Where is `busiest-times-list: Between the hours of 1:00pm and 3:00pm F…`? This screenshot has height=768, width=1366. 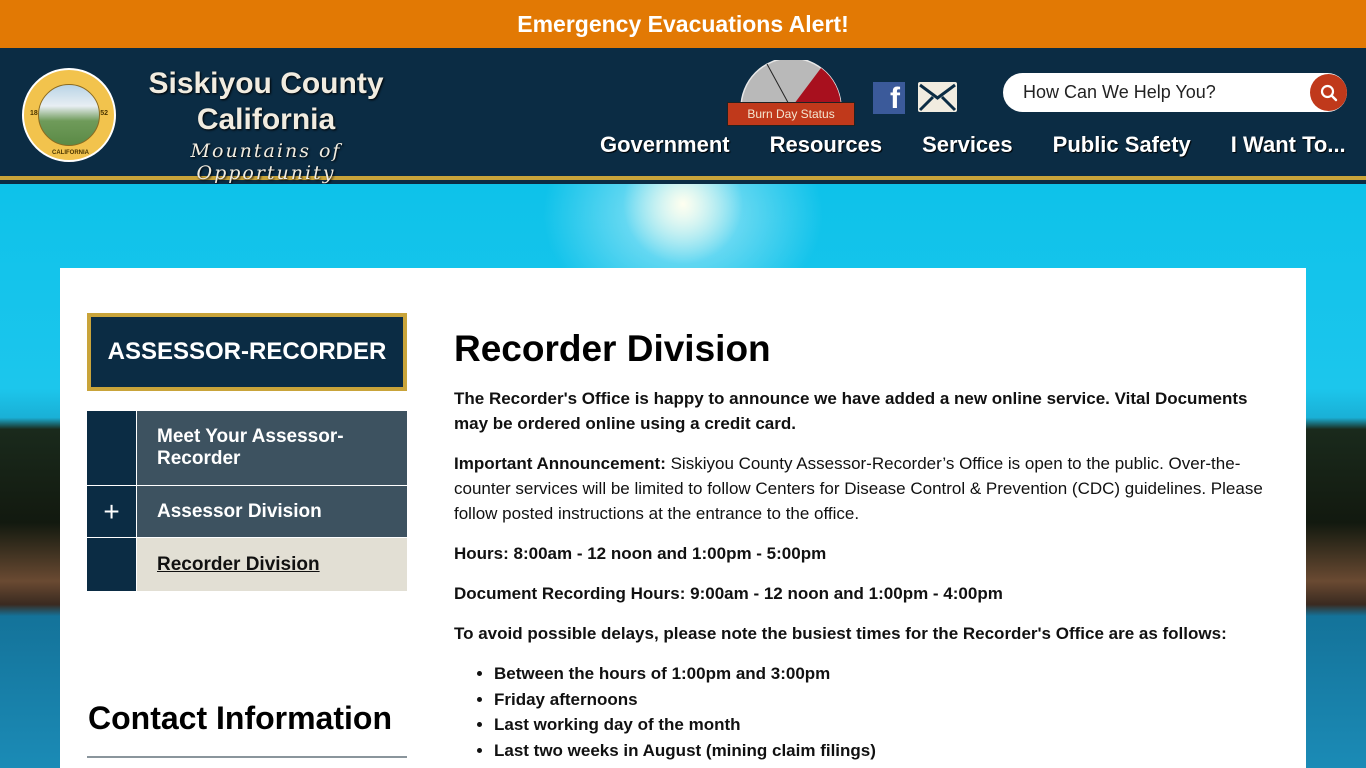
busiest-times-list: Between the hours of 1:00pm and 3:00pm F… is located at coordinates (889, 712).